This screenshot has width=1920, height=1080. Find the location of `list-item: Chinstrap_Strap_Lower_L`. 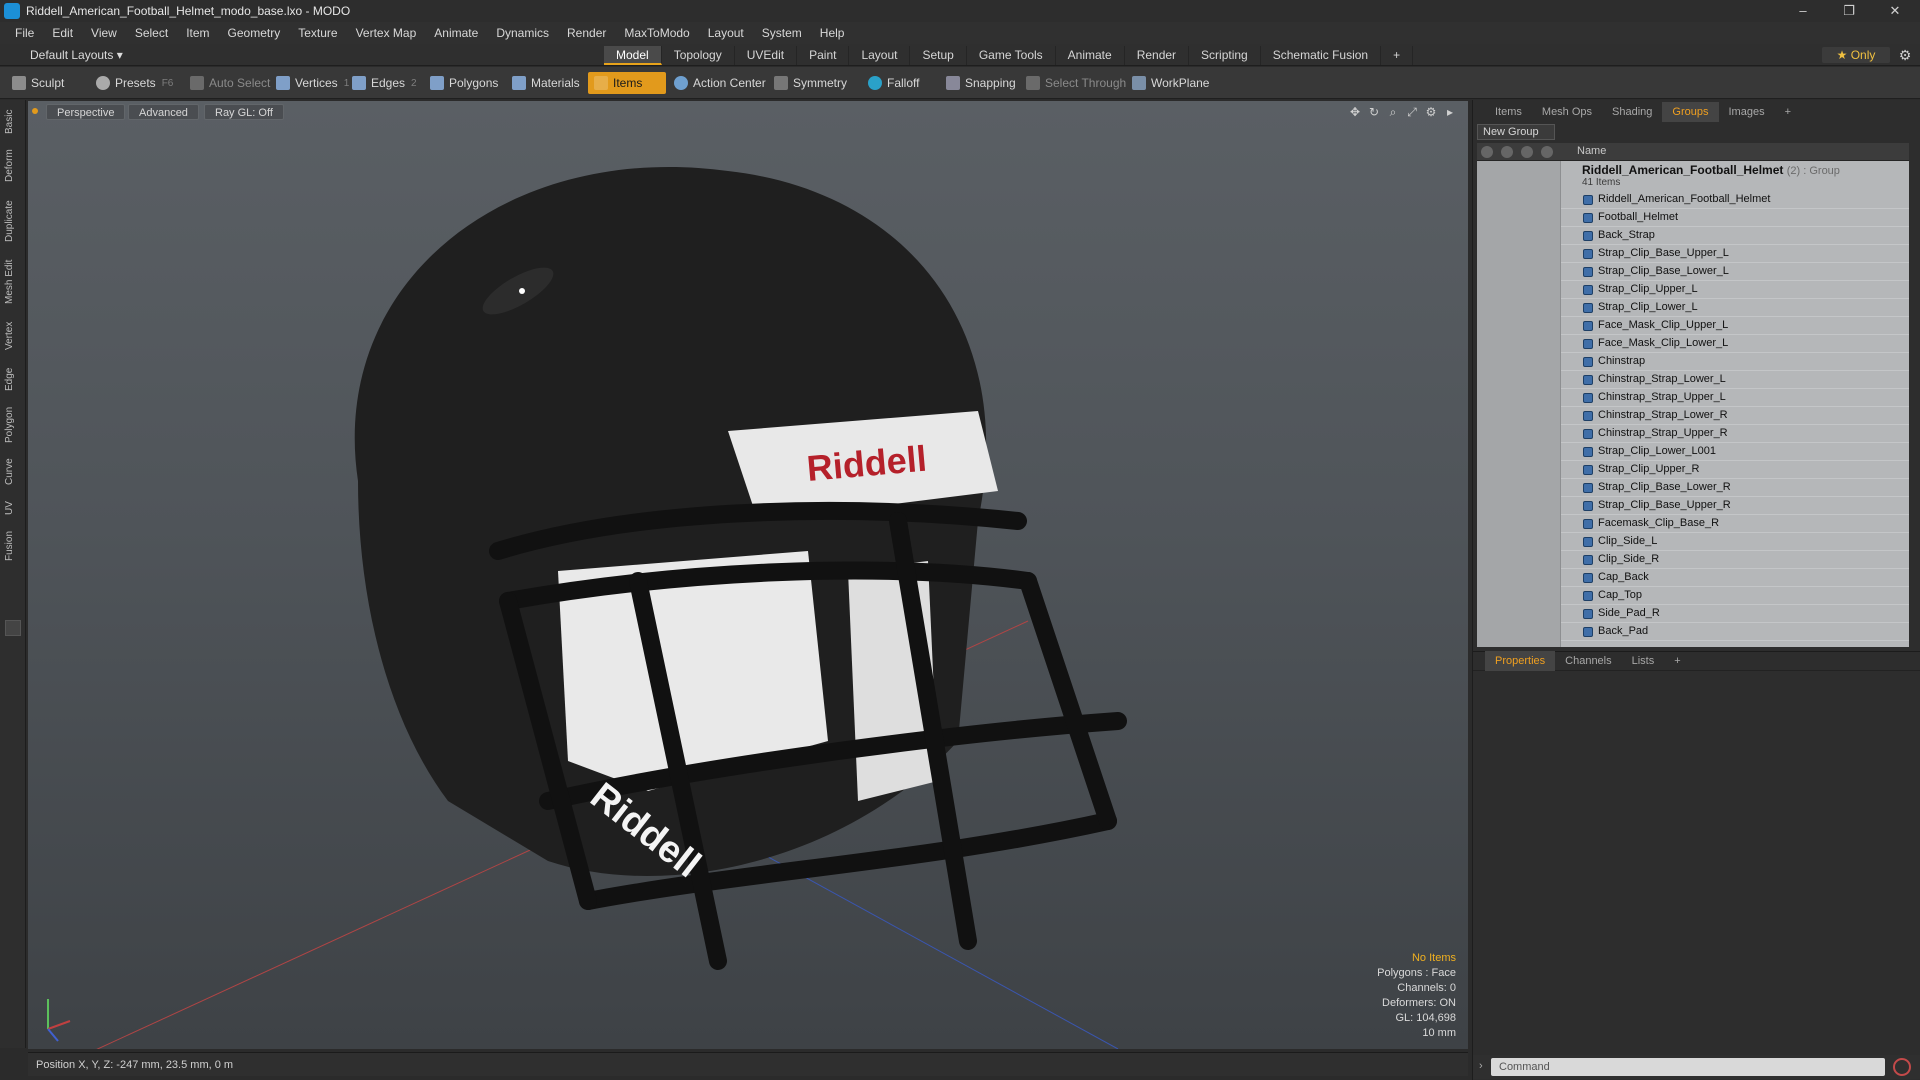

list-item: Chinstrap_Strap_Lower_L is located at coordinates (1735, 380).